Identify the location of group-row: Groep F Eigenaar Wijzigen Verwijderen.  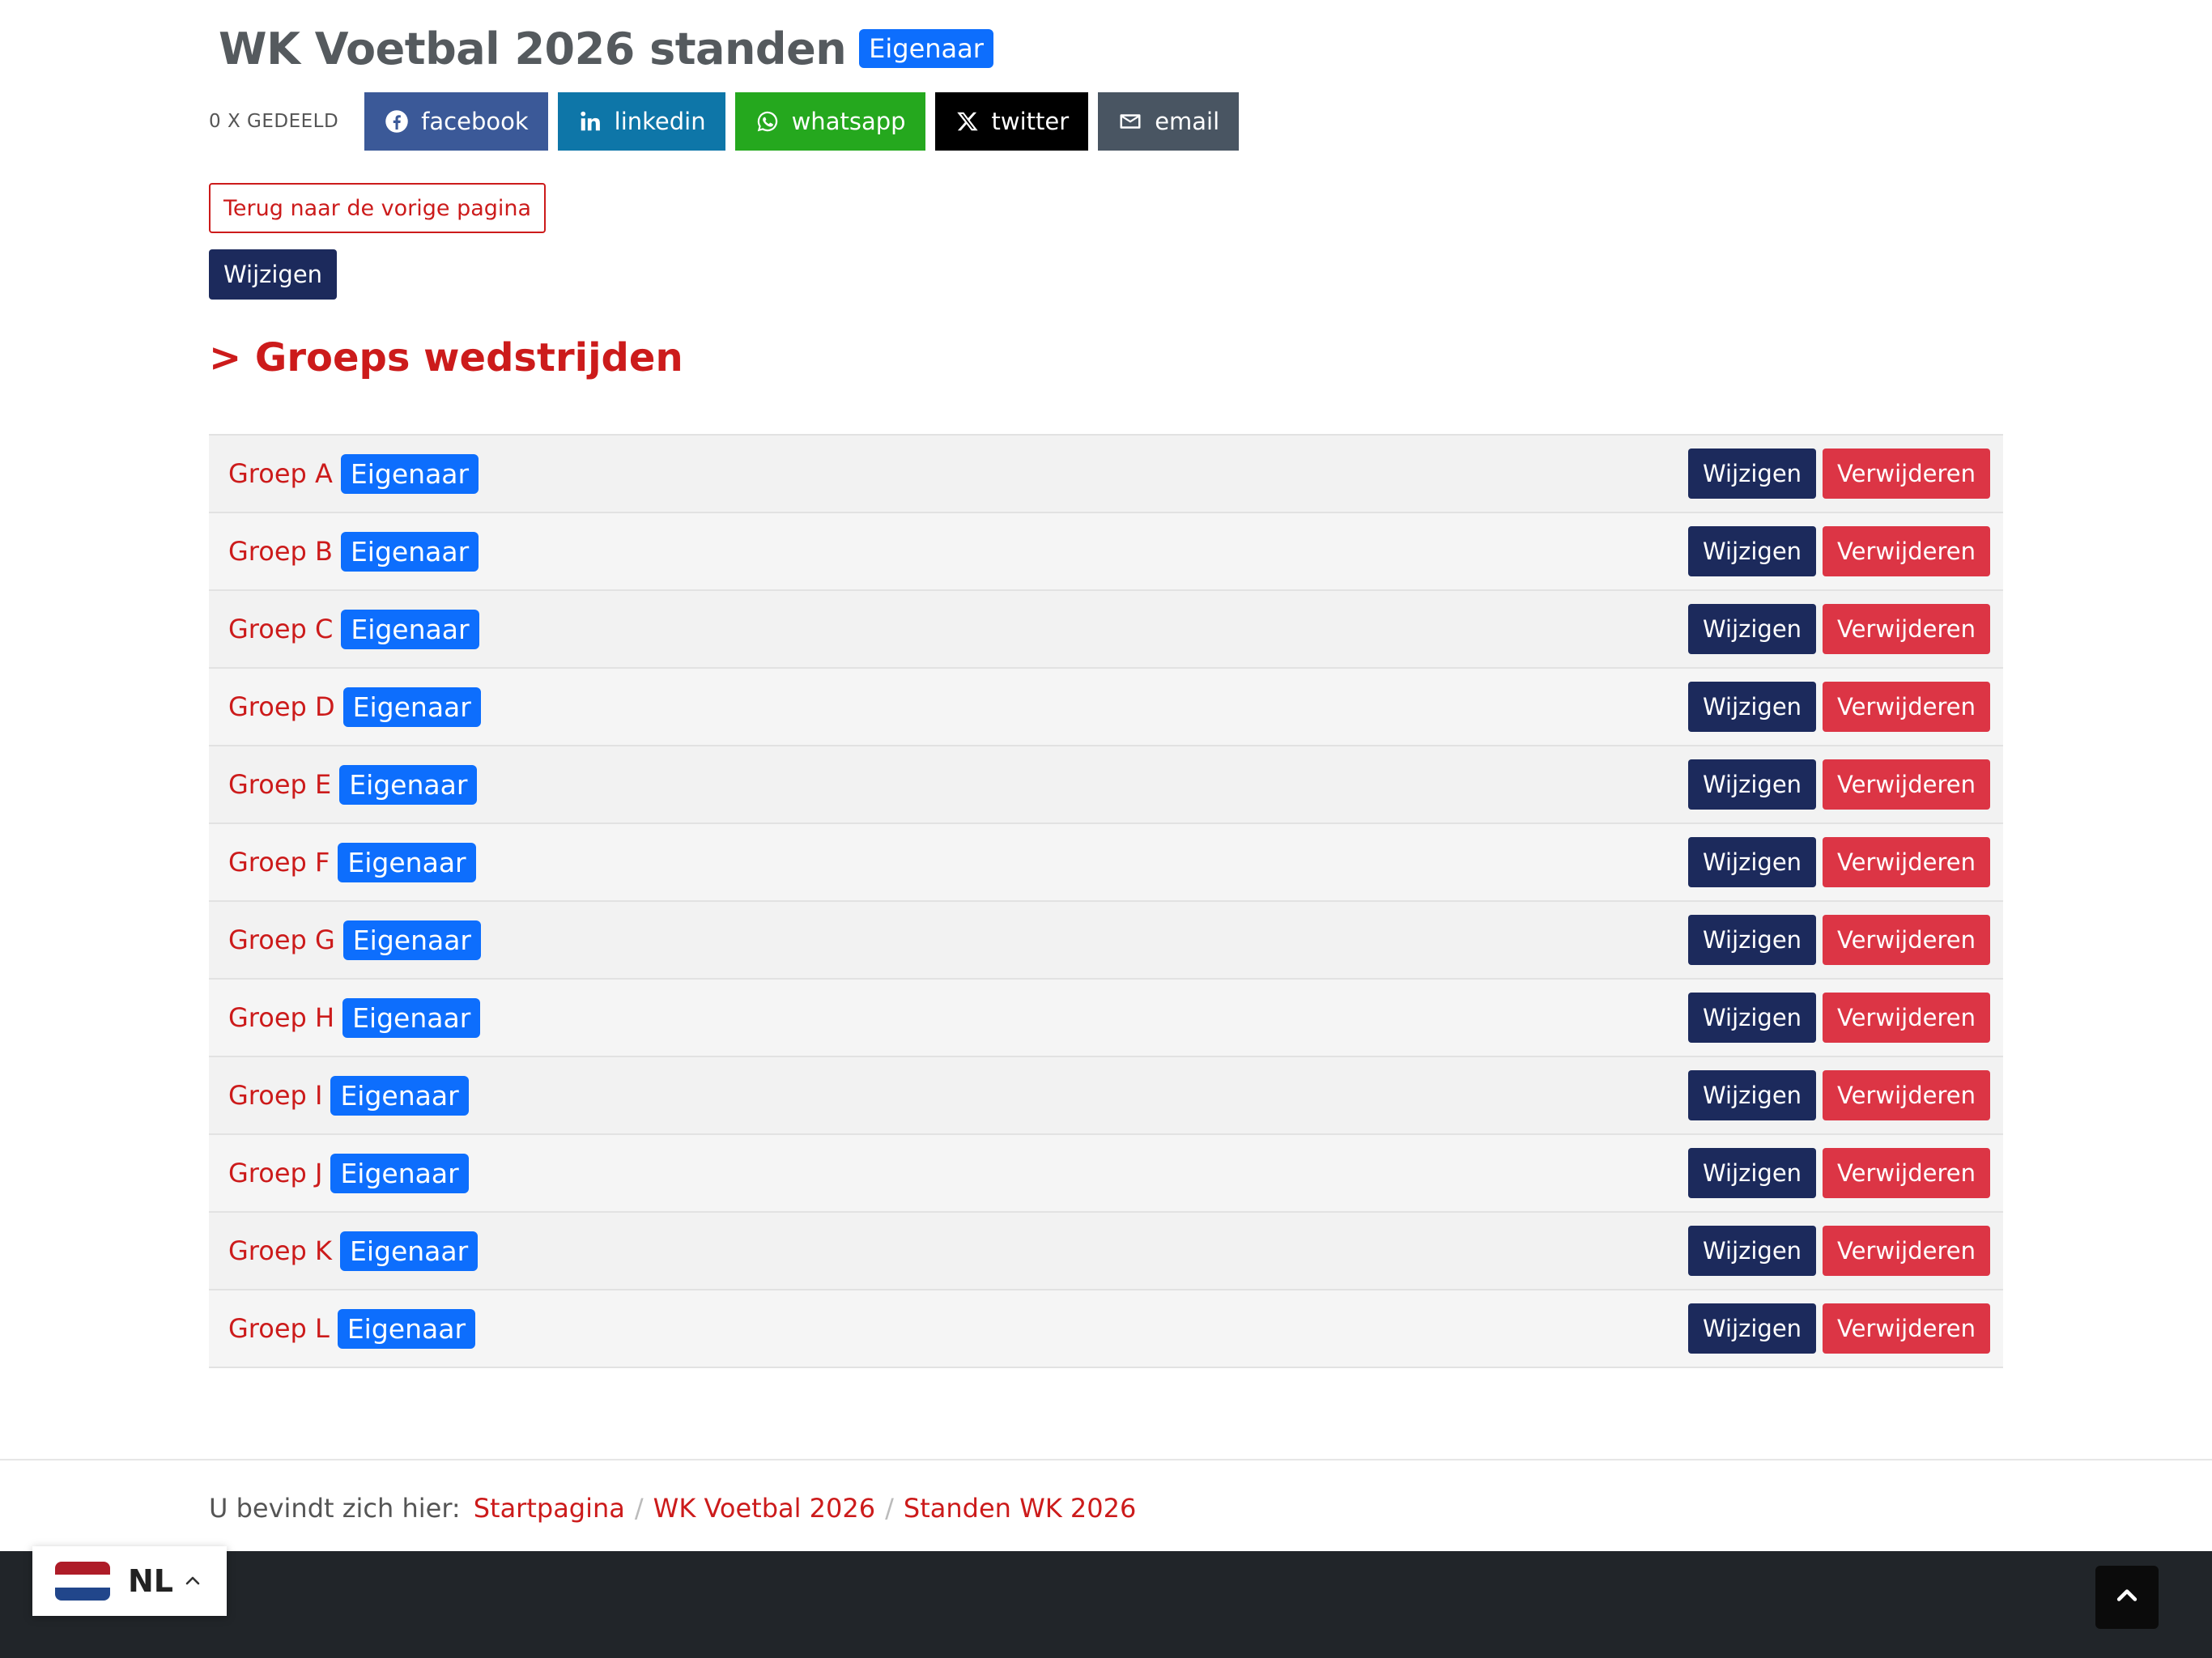
(1106, 863).